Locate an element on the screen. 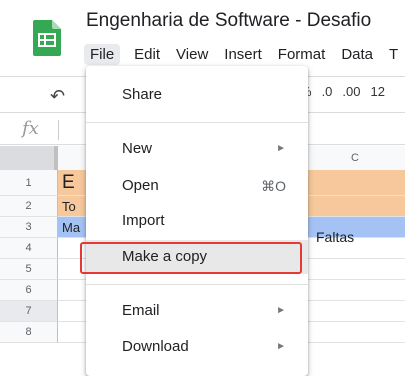 The image size is (405, 376). formula-separator is located at coordinates (58, 130).